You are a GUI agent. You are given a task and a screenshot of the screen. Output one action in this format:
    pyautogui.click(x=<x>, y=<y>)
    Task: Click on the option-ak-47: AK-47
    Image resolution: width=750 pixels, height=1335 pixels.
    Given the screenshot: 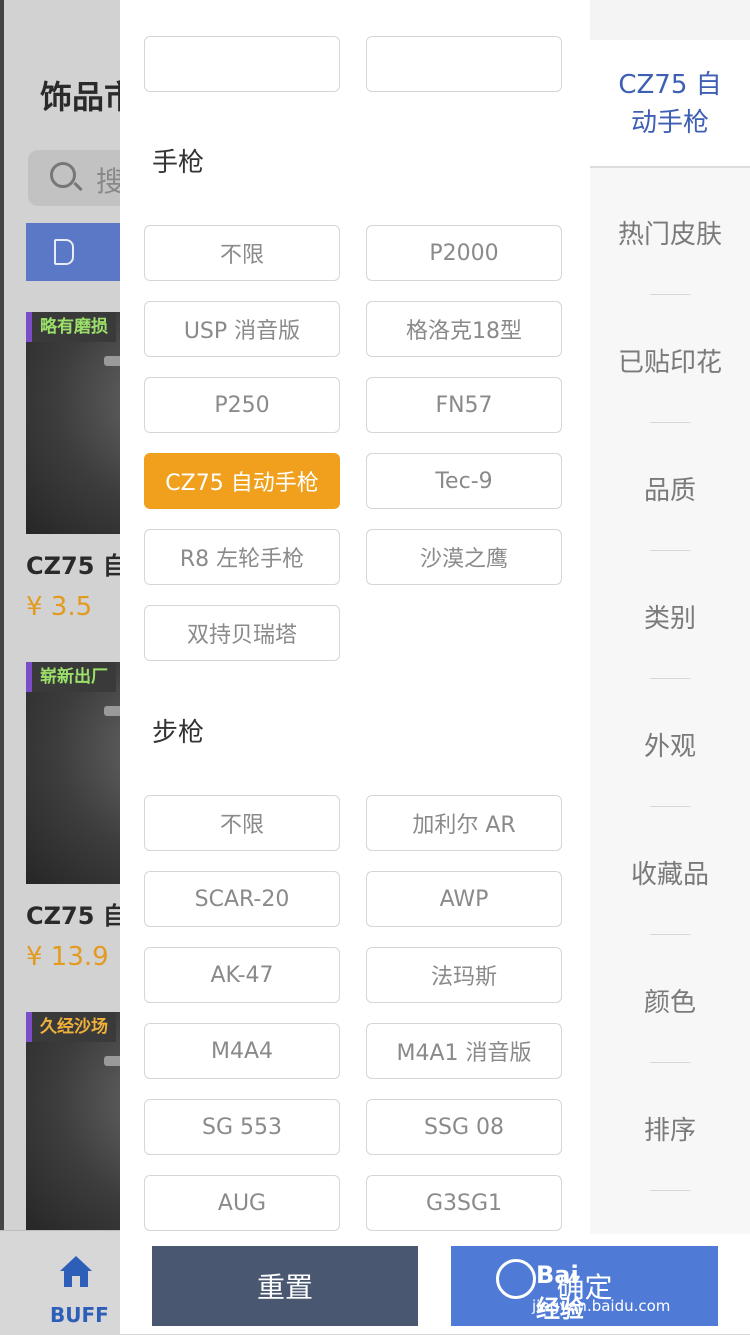 What is the action you would take?
    pyautogui.click(x=242, y=975)
    